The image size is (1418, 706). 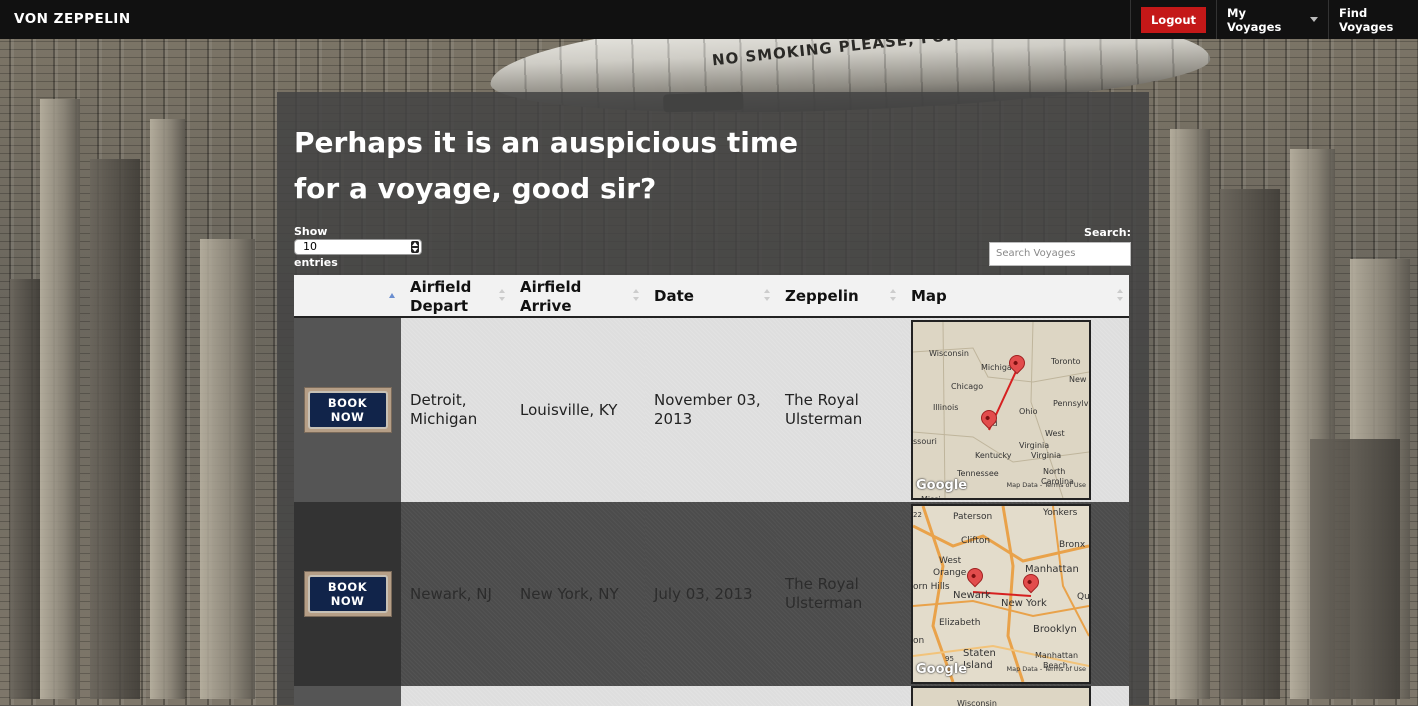 I want to click on sort-asc-icon, so click(x=392, y=295).